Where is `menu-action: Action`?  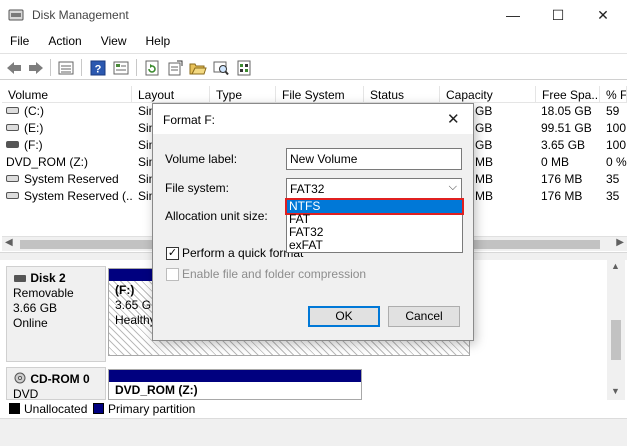 menu-action: Action is located at coordinates (64, 41).